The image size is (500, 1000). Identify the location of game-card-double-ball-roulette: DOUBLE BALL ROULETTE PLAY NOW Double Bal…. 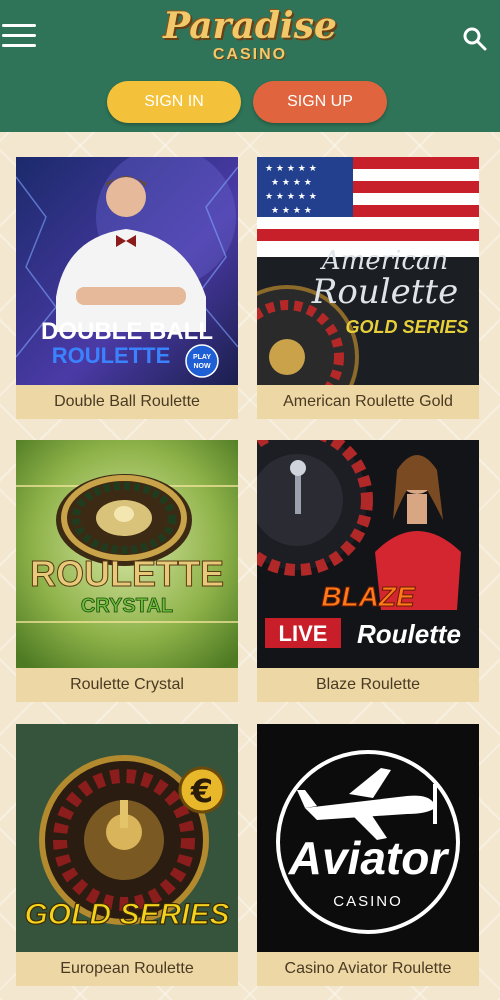
(127, 288).